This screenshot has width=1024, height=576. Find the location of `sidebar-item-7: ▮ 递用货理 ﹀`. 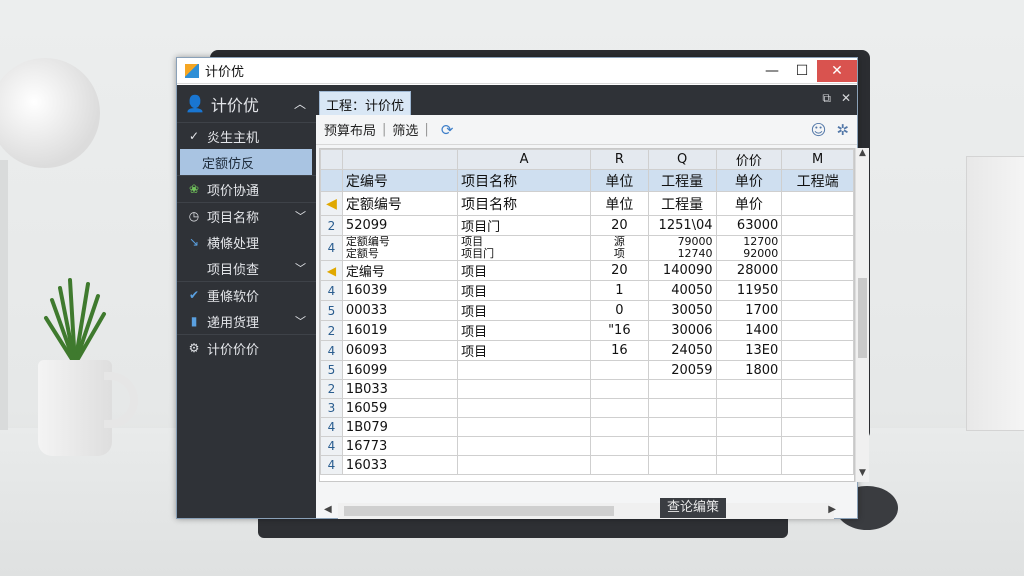

sidebar-item-7: ▮ 递用货理 ﹀ is located at coordinates (246, 321).